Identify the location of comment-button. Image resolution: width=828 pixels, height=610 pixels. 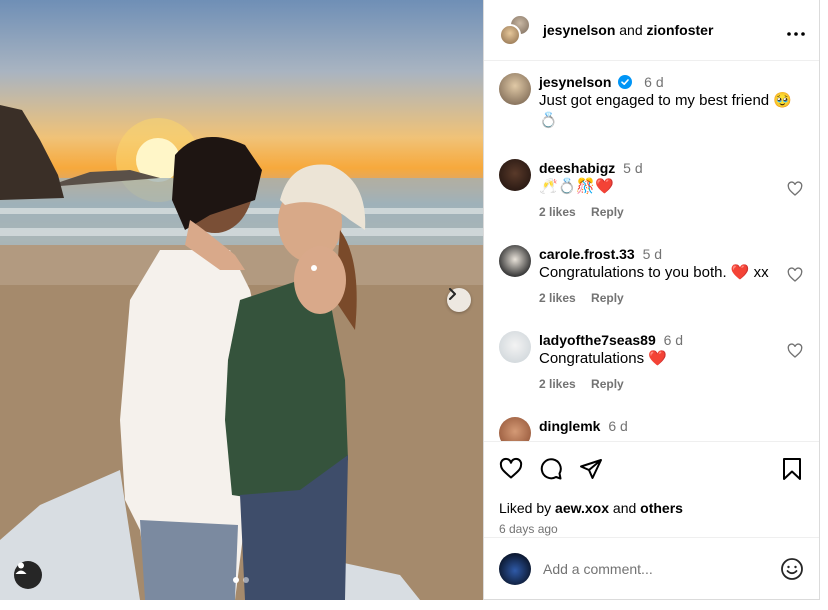
(551, 469).